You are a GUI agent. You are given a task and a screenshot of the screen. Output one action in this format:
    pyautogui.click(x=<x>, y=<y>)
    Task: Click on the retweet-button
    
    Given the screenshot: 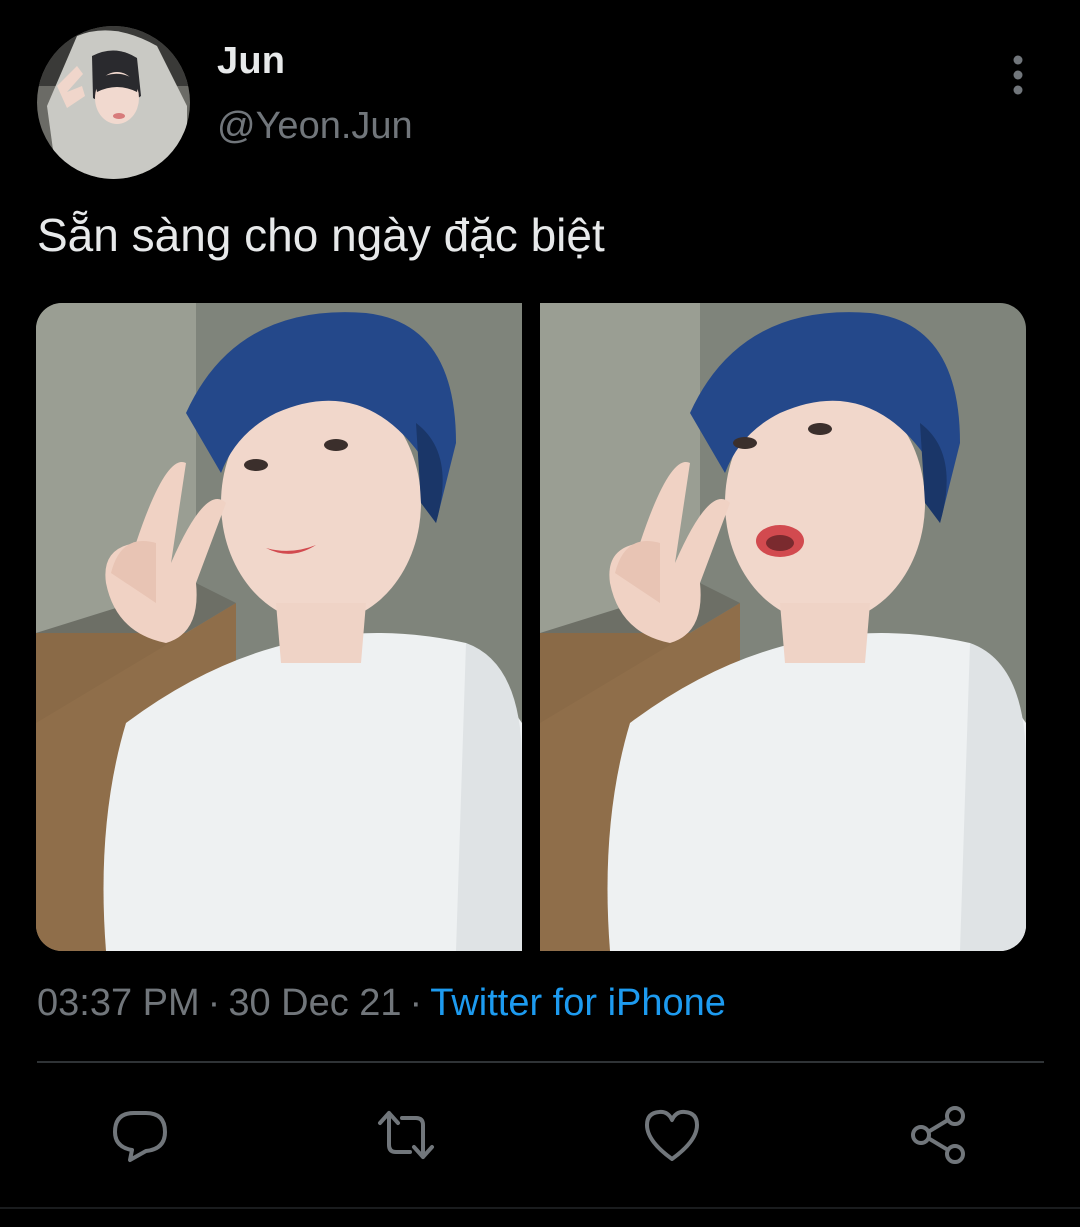 What is the action you would take?
    pyautogui.click(x=406, y=1135)
    